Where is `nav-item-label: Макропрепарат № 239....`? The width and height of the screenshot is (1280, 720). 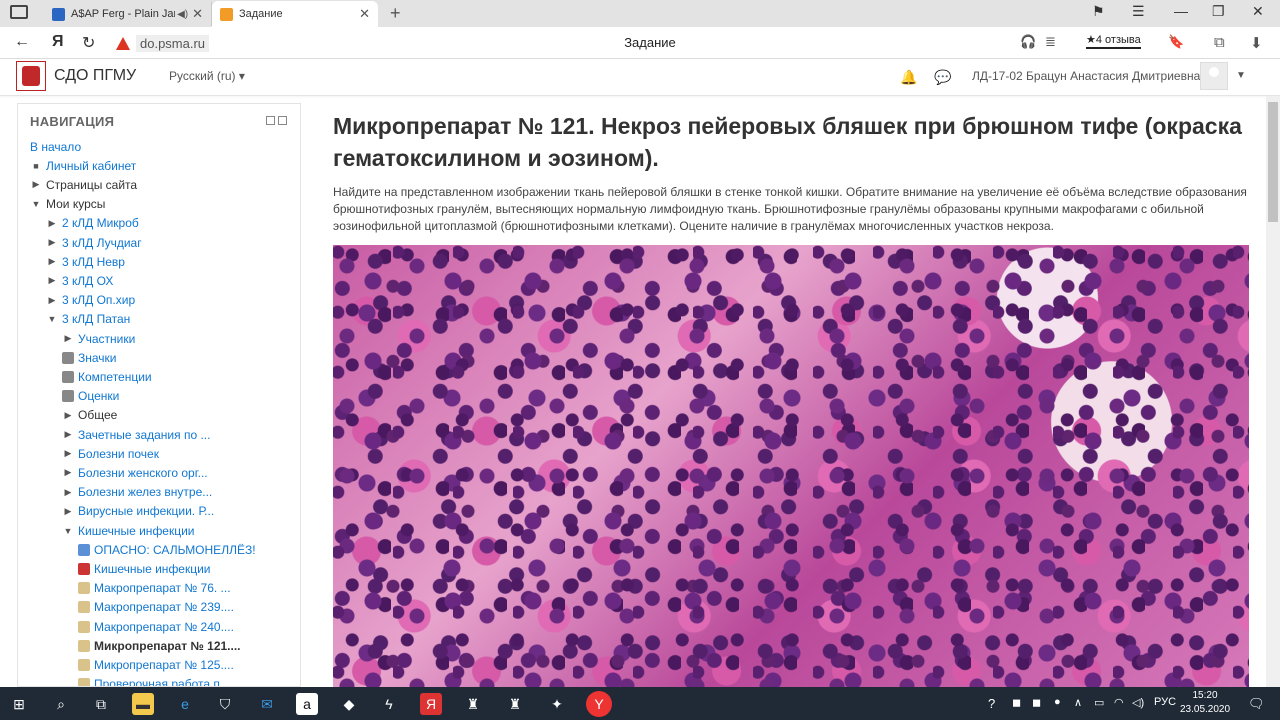 nav-item-label: Макропрепарат № 239.... is located at coordinates (164, 607).